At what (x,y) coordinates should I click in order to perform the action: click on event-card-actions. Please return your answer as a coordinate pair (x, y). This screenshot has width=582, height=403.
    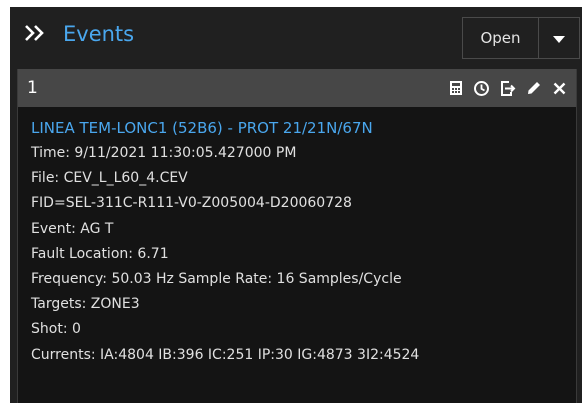
    Looking at the image, I should click on (507, 88).